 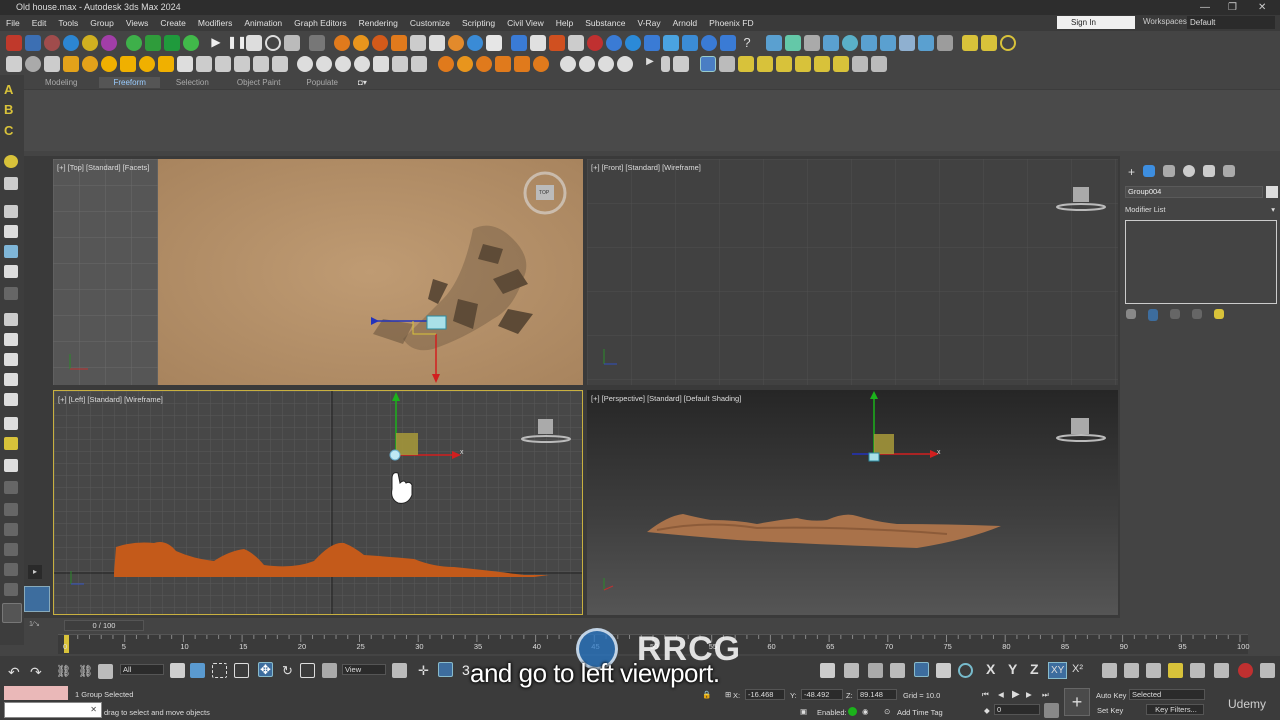 What do you see at coordinates (1016, 694) in the screenshot?
I see `play-animation-icon: ▶` at bounding box center [1016, 694].